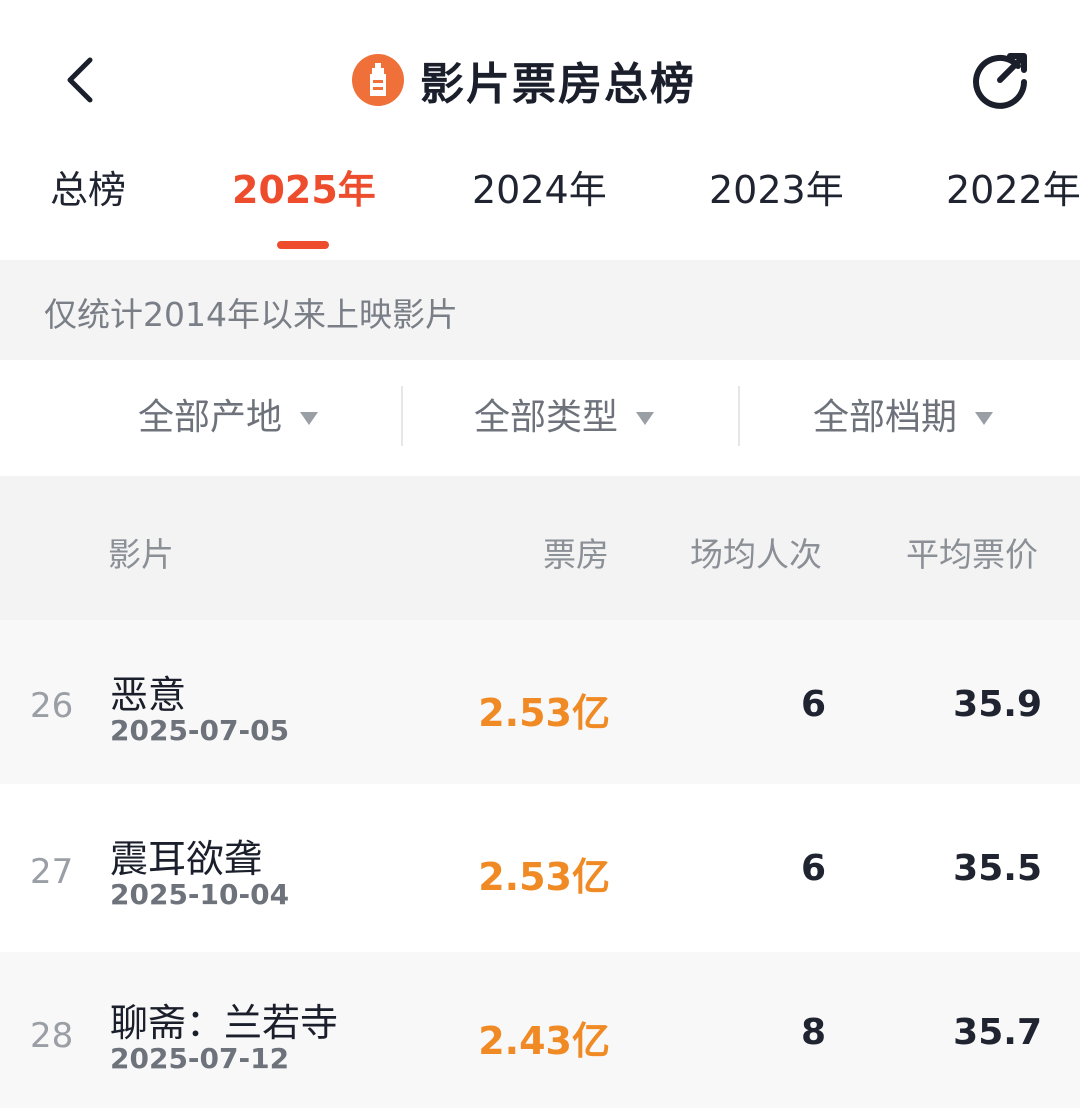 The height and width of the screenshot is (1108, 1080). Describe the element at coordinates (997, 868) in the screenshot. I see `avg-price-value: 35.5` at that location.